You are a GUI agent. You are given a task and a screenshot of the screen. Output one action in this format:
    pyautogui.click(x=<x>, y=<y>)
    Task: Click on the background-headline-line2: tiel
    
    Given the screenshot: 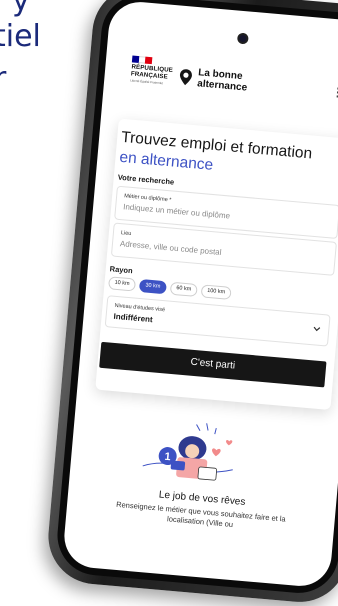 What is the action you would take?
    pyautogui.click(x=20, y=36)
    